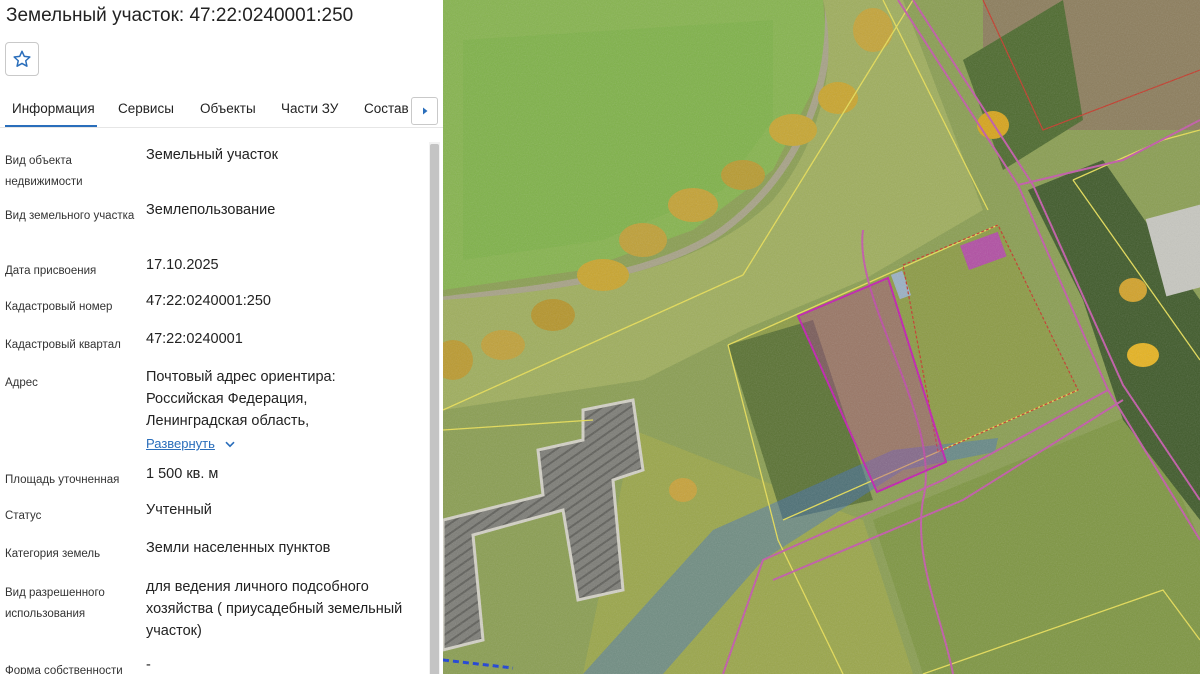  I want to click on field-label: Категория земель, so click(53, 554).